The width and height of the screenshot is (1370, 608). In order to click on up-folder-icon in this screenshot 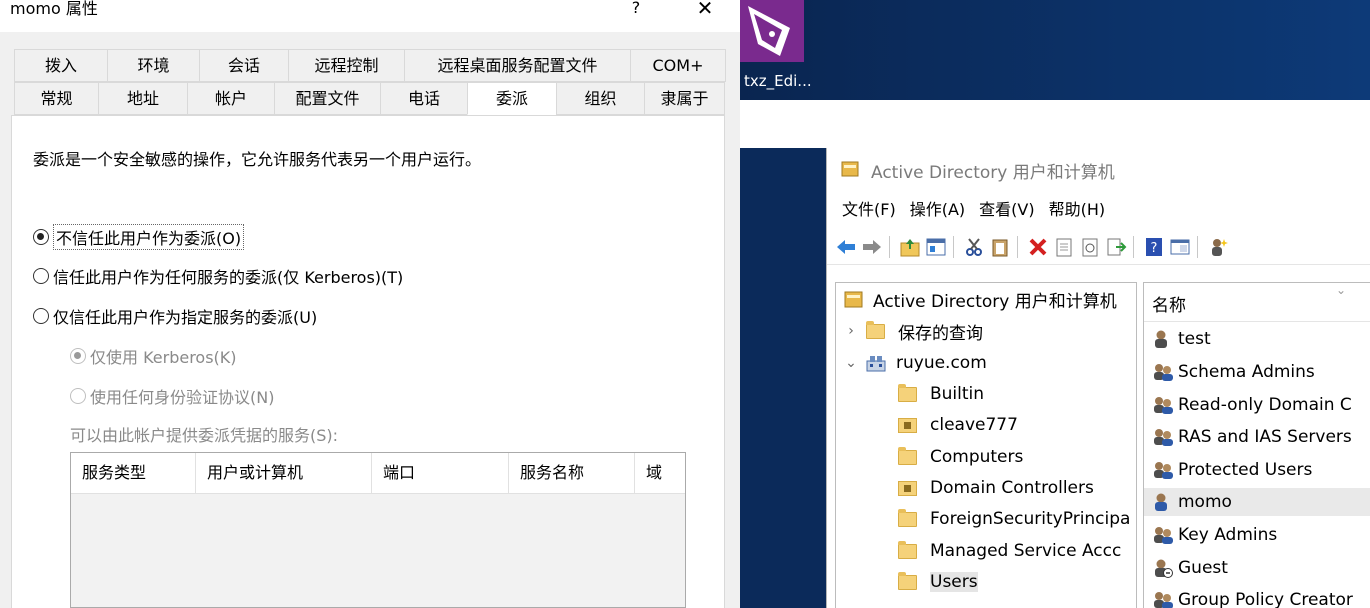, I will do `click(910, 247)`.